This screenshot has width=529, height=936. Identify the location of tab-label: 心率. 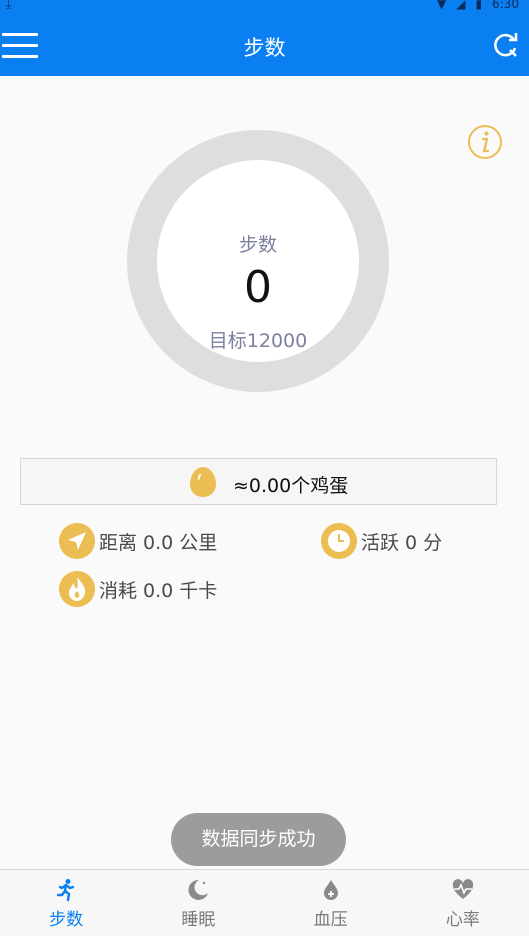
(462, 920).